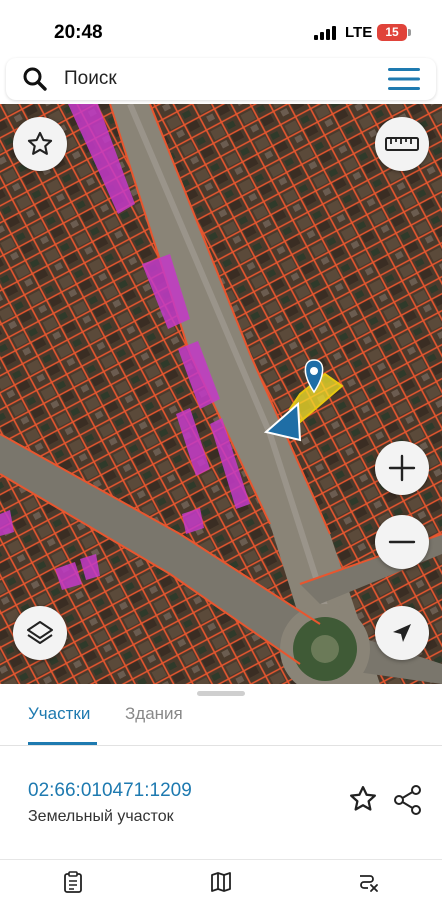 The width and height of the screenshot is (442, 900). I want to click on add-favorite-star-icon, so click(363, 799).